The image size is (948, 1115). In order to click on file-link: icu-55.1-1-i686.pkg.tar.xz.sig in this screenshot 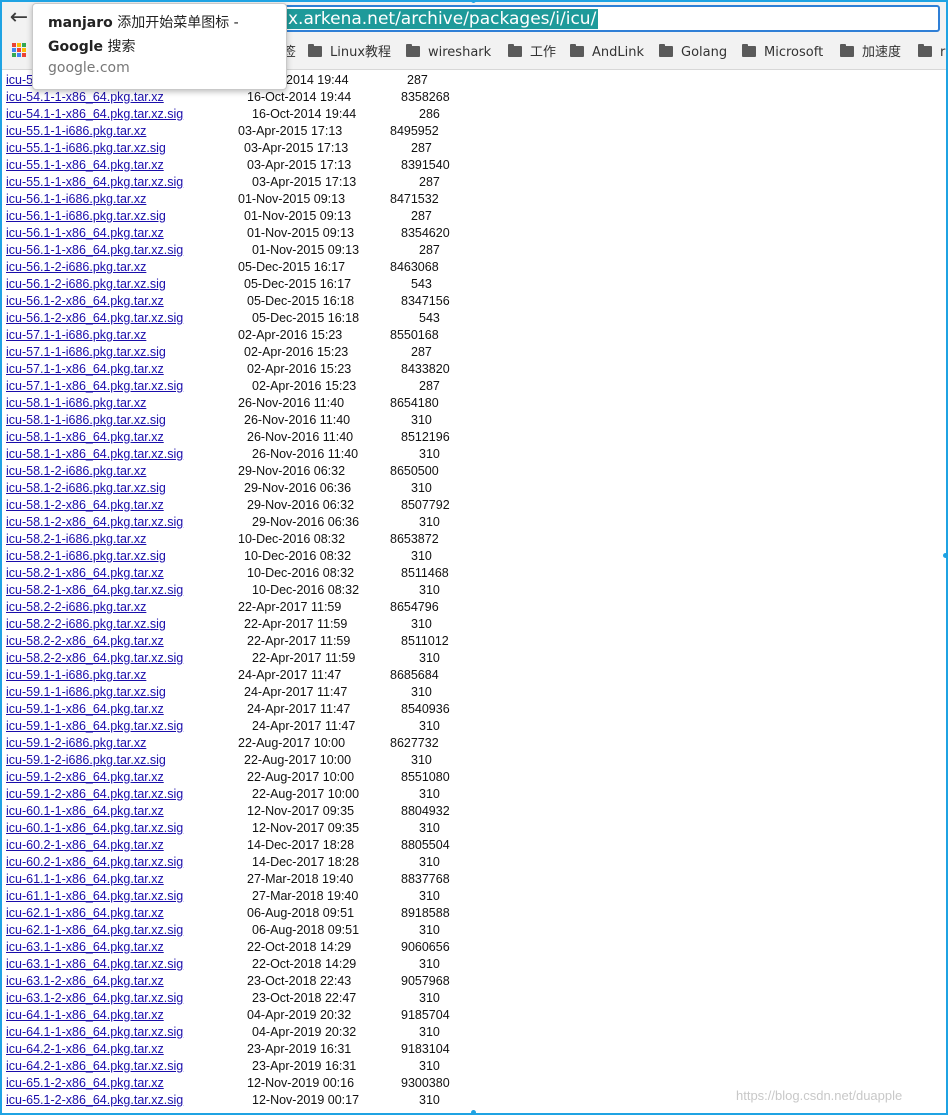, I will do `click(86, 148)`.